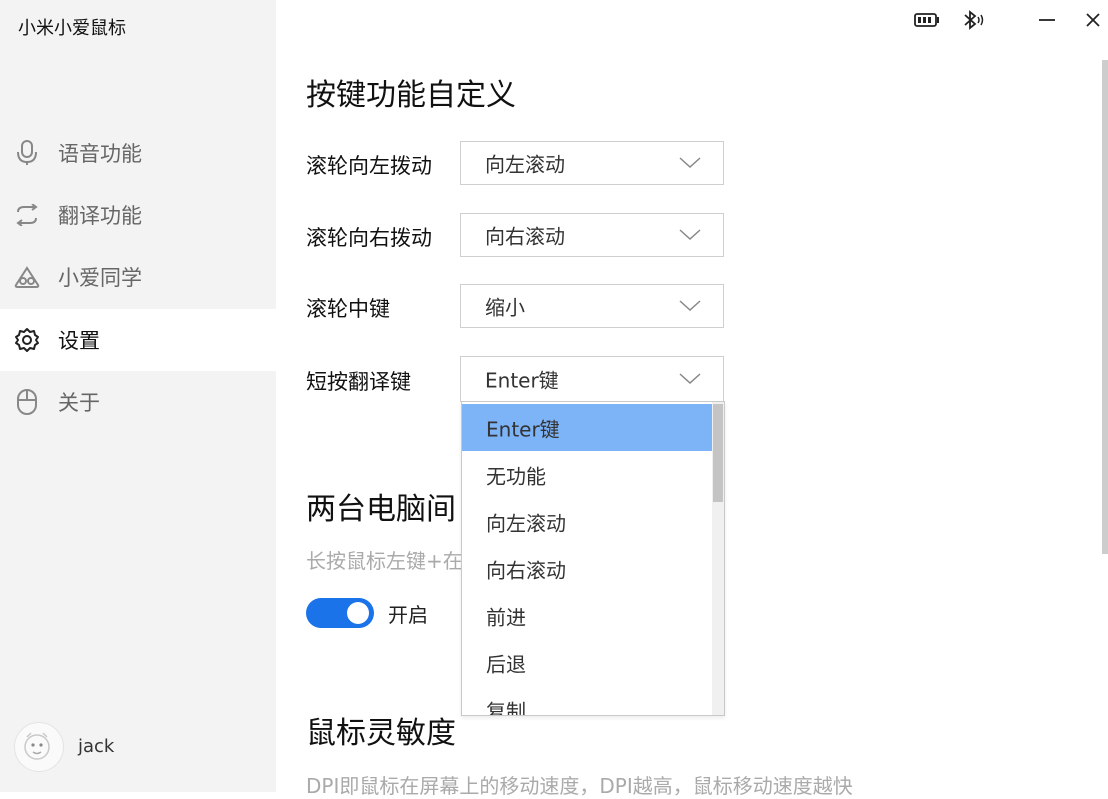 This screenshot has width=1108, height=799. I want to click on sidebar-item-label: 语音功能, so click(100, 154).